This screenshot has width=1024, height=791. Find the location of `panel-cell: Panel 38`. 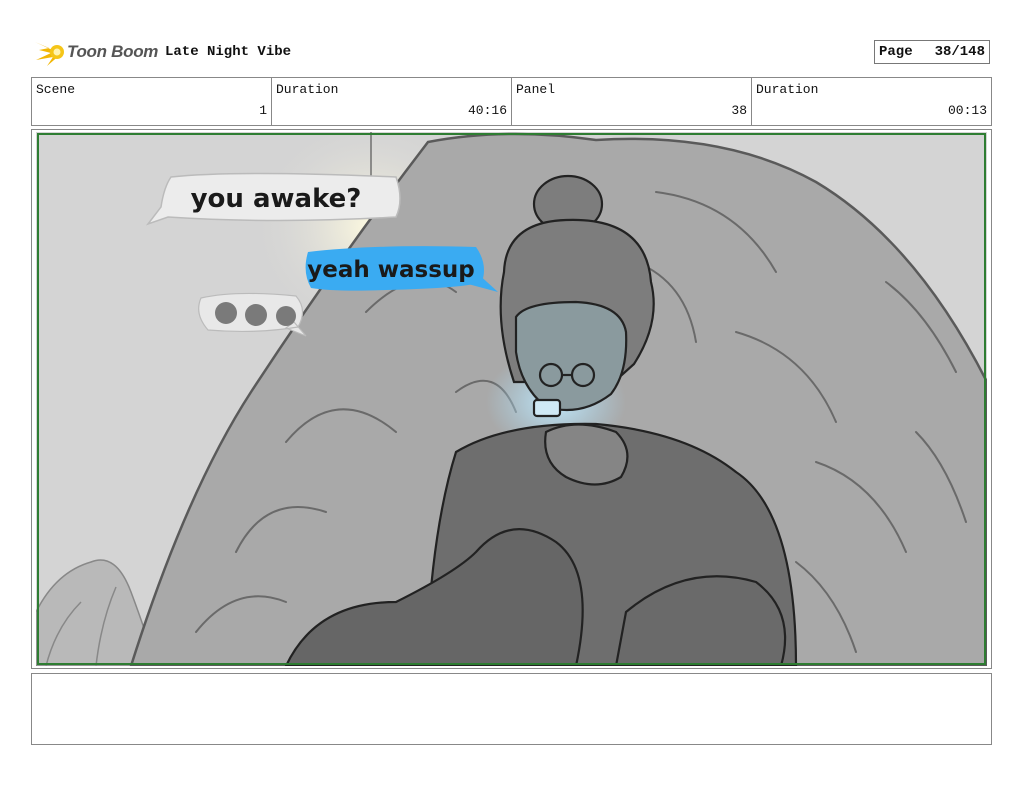

panel-cell: Panel 38 is located at coordinates (632, 101).